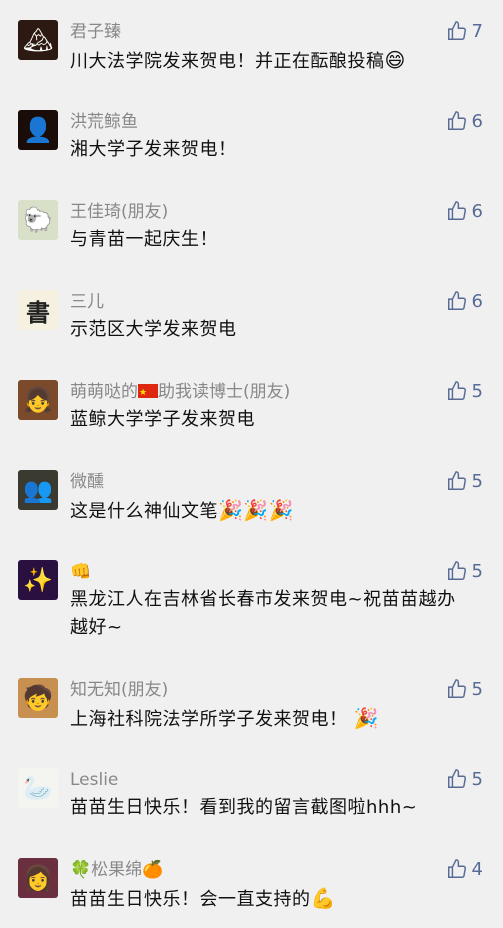 Image resolution: width=503 pixels, height=928 pixels. I want to click on comment-text: 黑龙江人在吉林省长春市发来贺电~祝苗苗越办越好~, so click(263, 613).